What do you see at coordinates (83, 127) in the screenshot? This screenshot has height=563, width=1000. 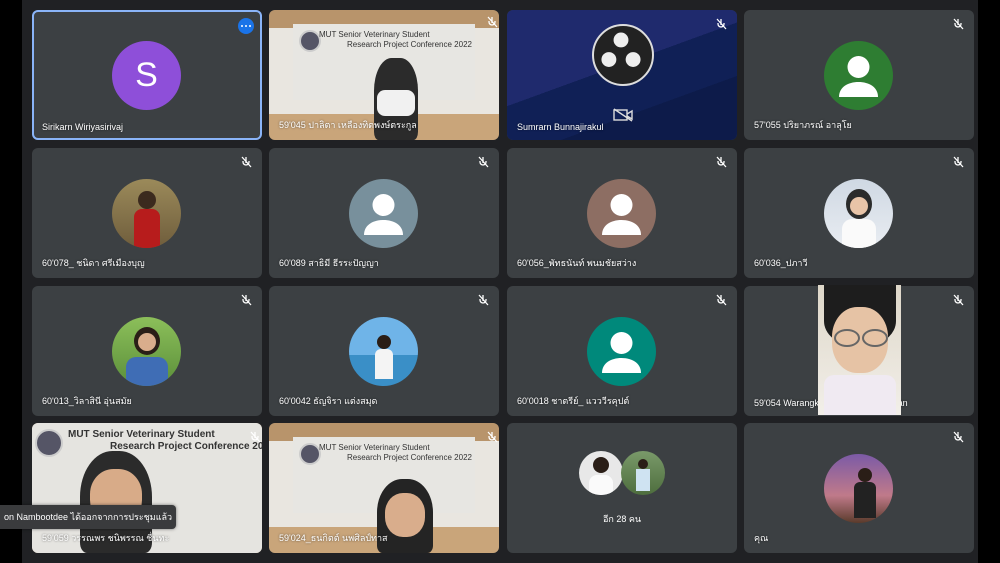 I see `participant-name: Sirikarn Wiriyasirivaj` at bounding box center [83, 127].